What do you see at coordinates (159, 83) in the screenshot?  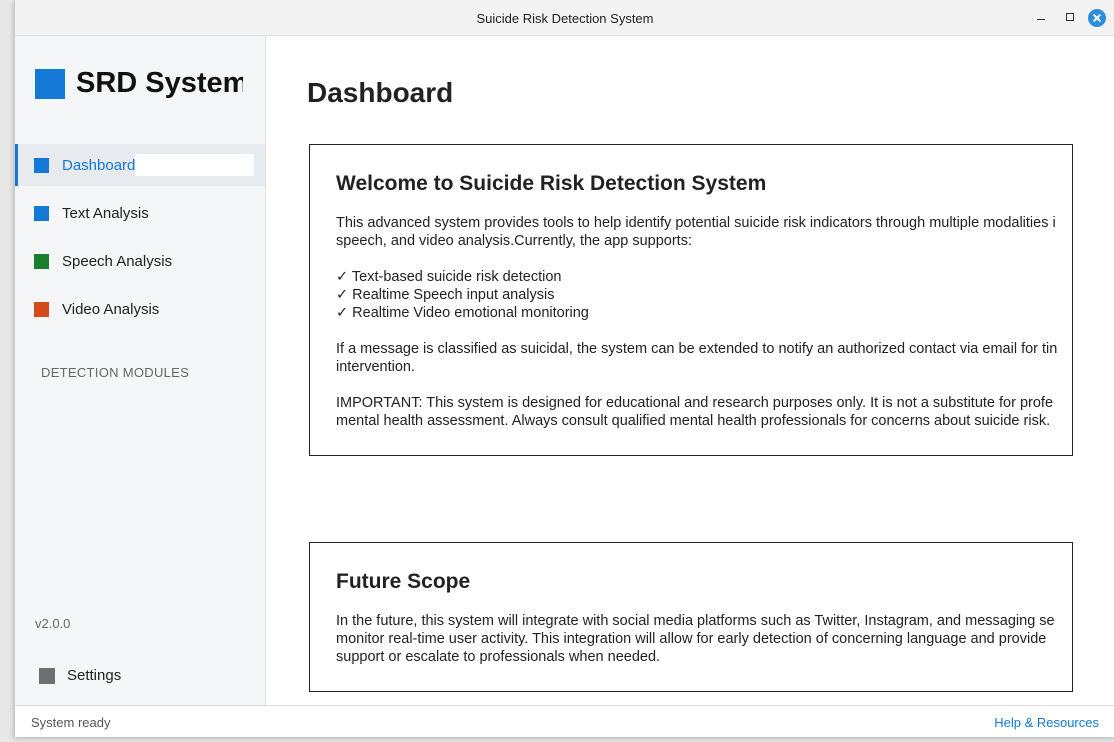 I see `app-name: SRD System` at bounding box center [159, 83].